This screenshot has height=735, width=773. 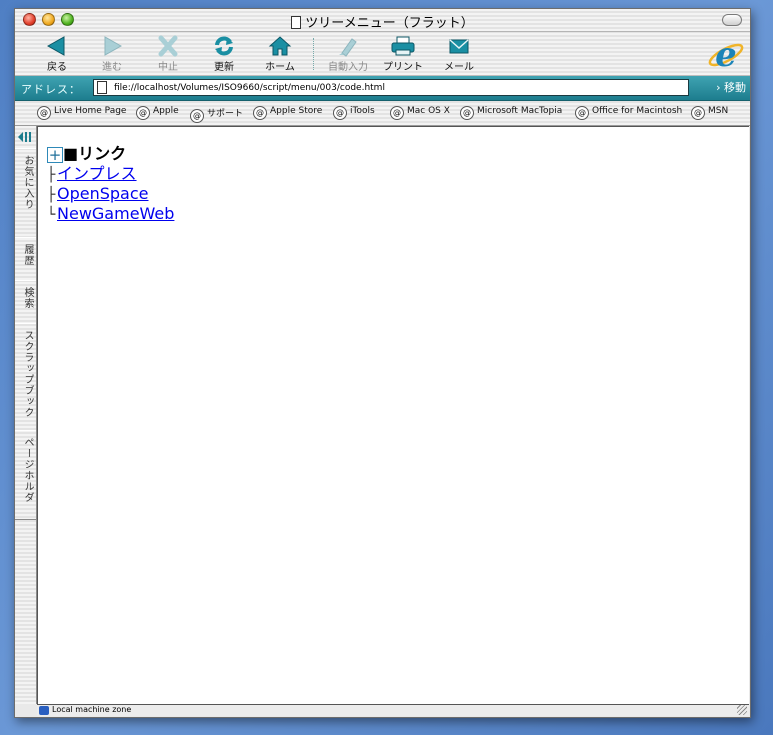 What do you see at coordinates (27, 255) in the screenshot?
I see `sidebar-tab-label: 履歴` at bounding box center [27, 255].